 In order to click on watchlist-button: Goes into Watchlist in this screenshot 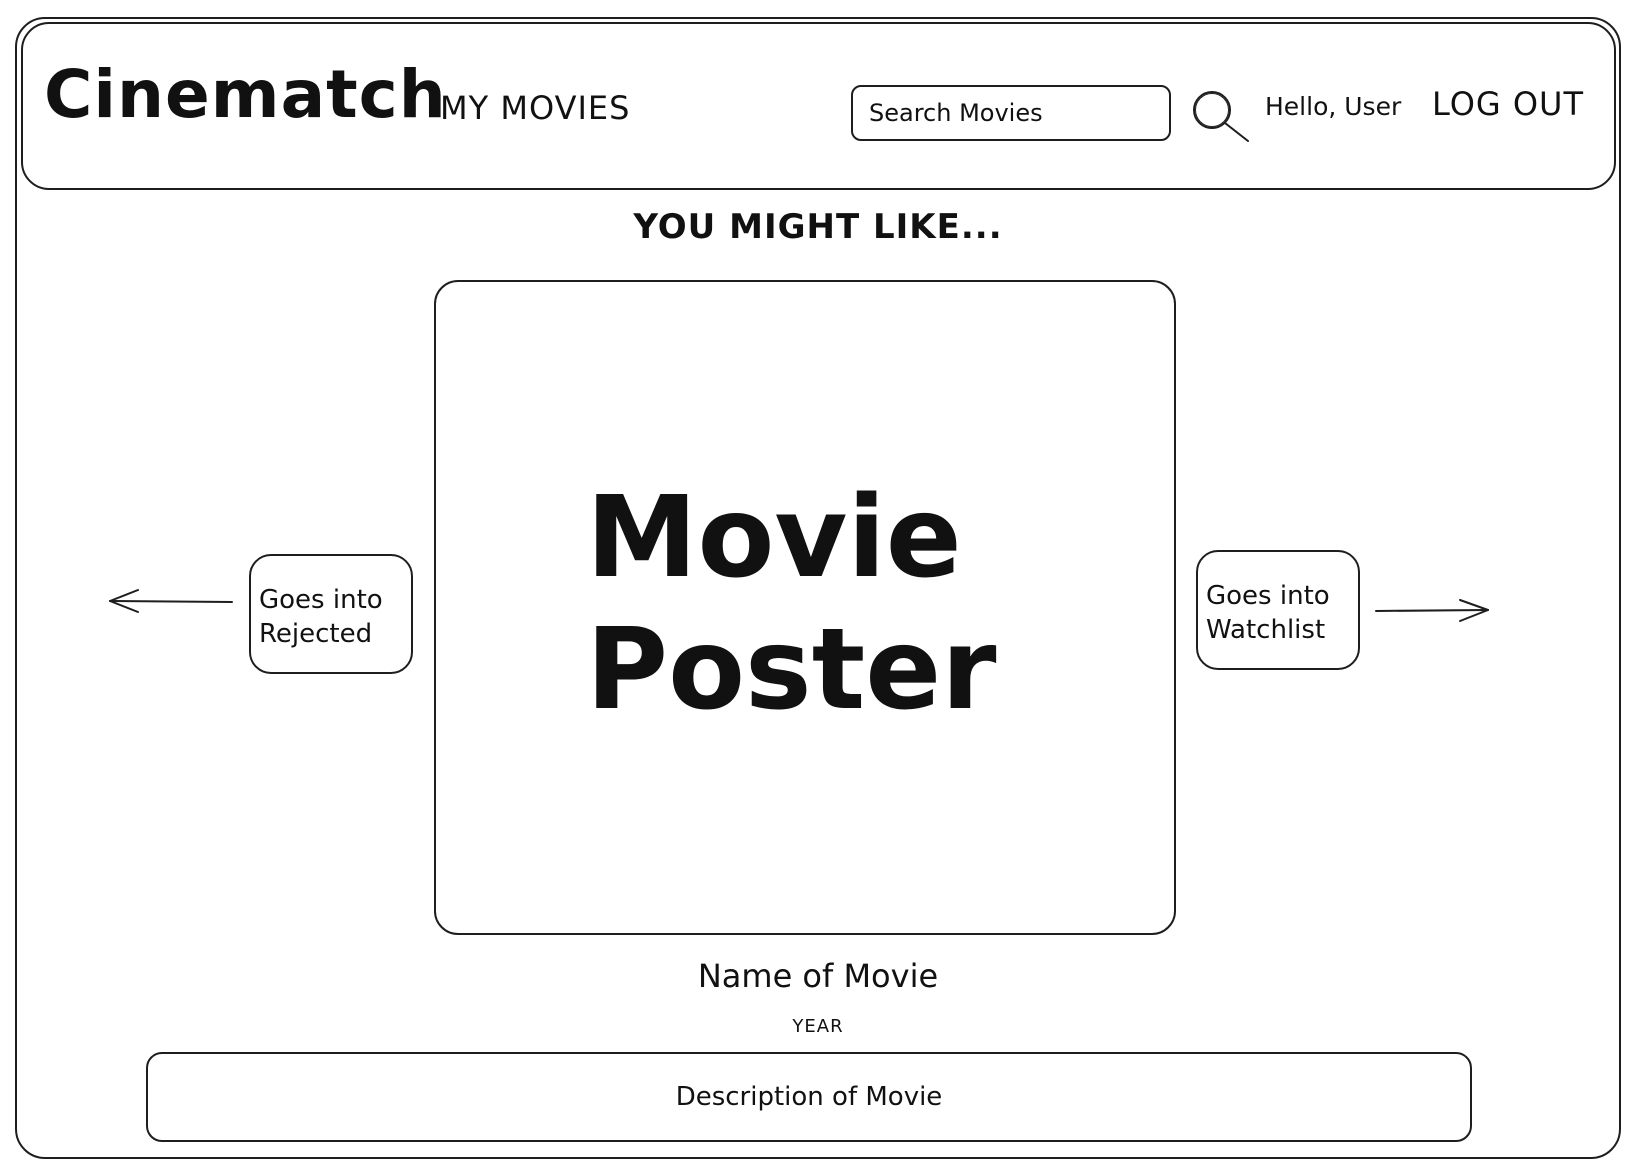, I will do `click(1278, 610)`.